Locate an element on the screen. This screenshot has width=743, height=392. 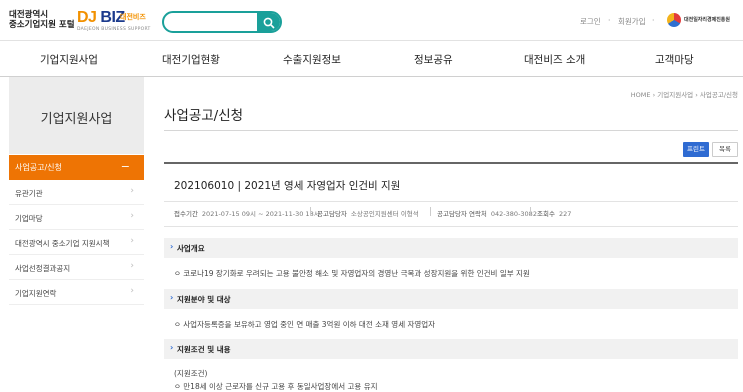
breadcrumb-level1: 기업지원사업 is located at coordinates (675, 95).